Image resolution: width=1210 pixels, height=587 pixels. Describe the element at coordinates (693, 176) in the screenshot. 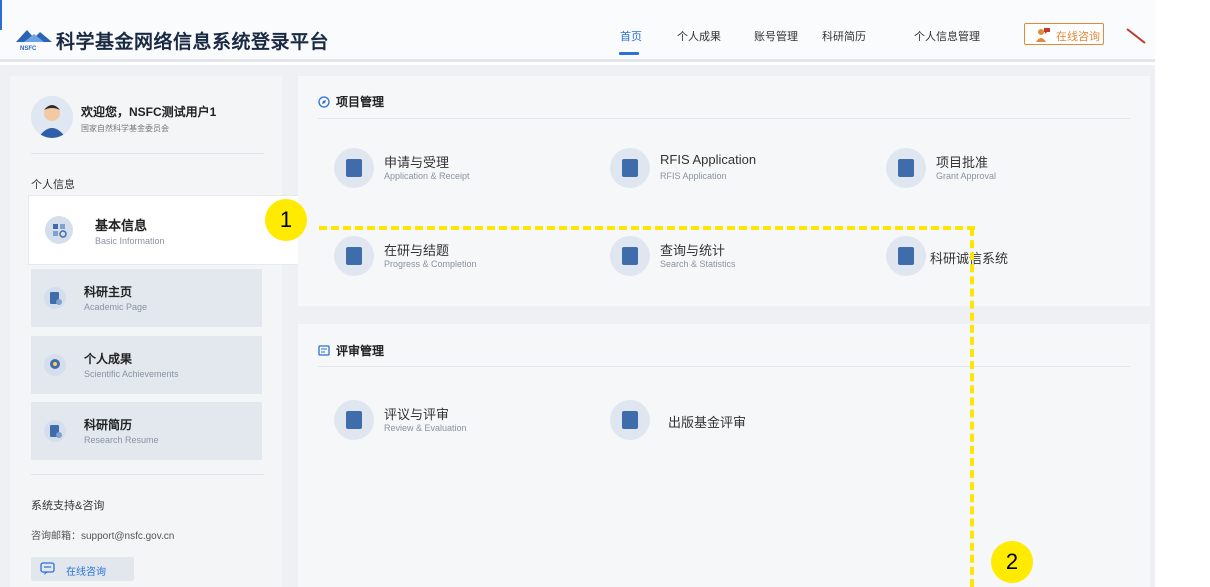

I see `tile-subtitle: RFIS Application` at that location.